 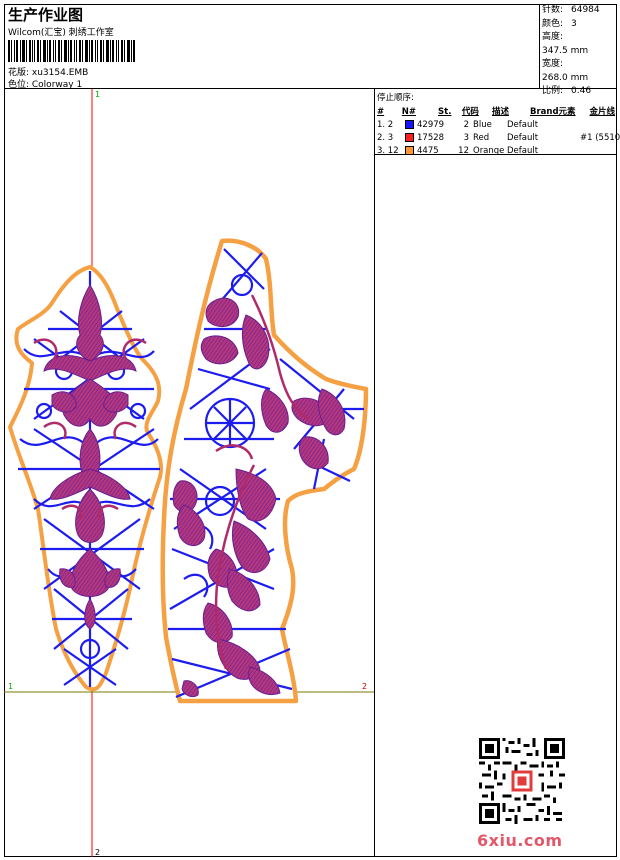 What do you see at coordinates (498, 138) in the screenshot?
I see `stop-sequence-row: 2. 3 17528 3 Red Default #1 (5510)` at bounding box center [498, 138].